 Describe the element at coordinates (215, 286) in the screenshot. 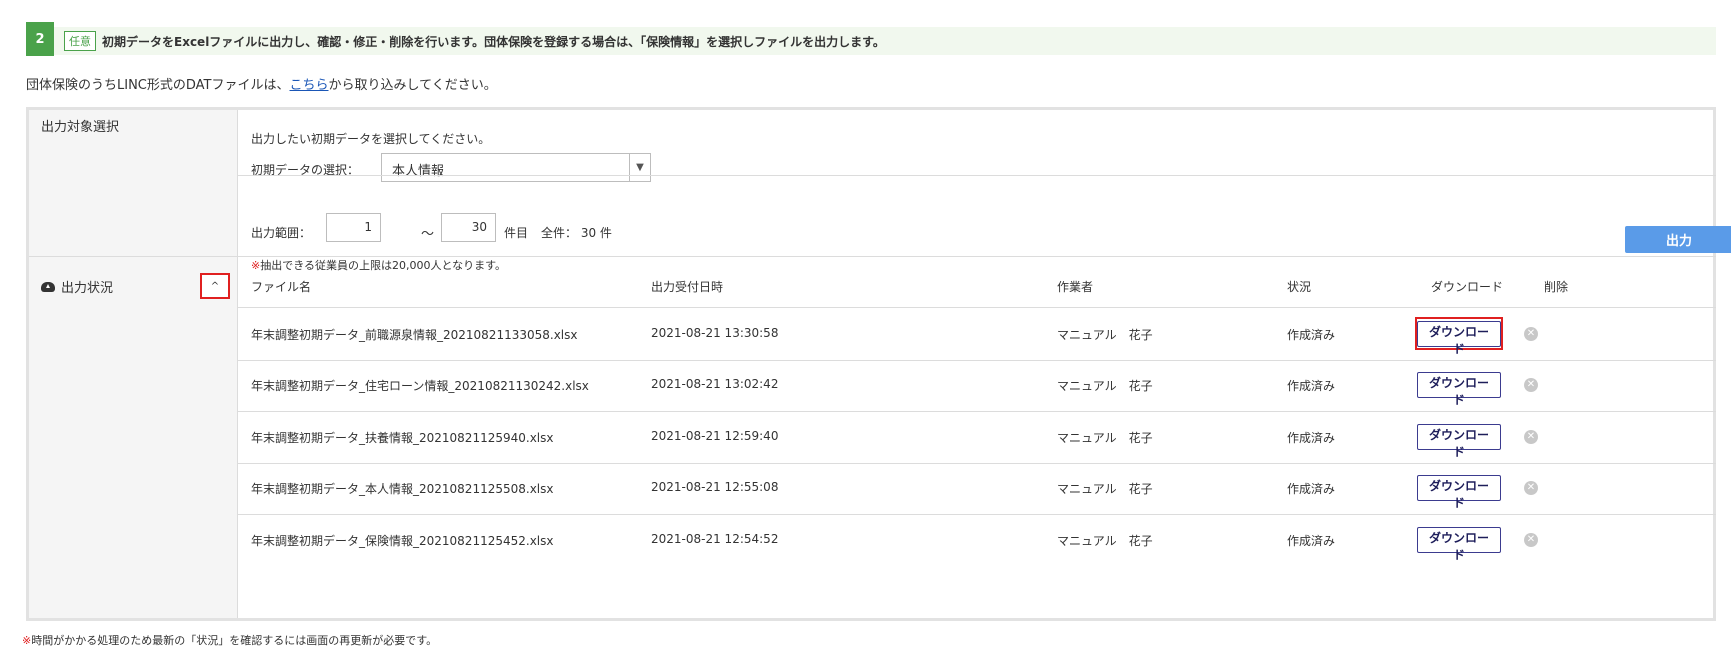

I see `collapse-toggle-button: ^` at that location.